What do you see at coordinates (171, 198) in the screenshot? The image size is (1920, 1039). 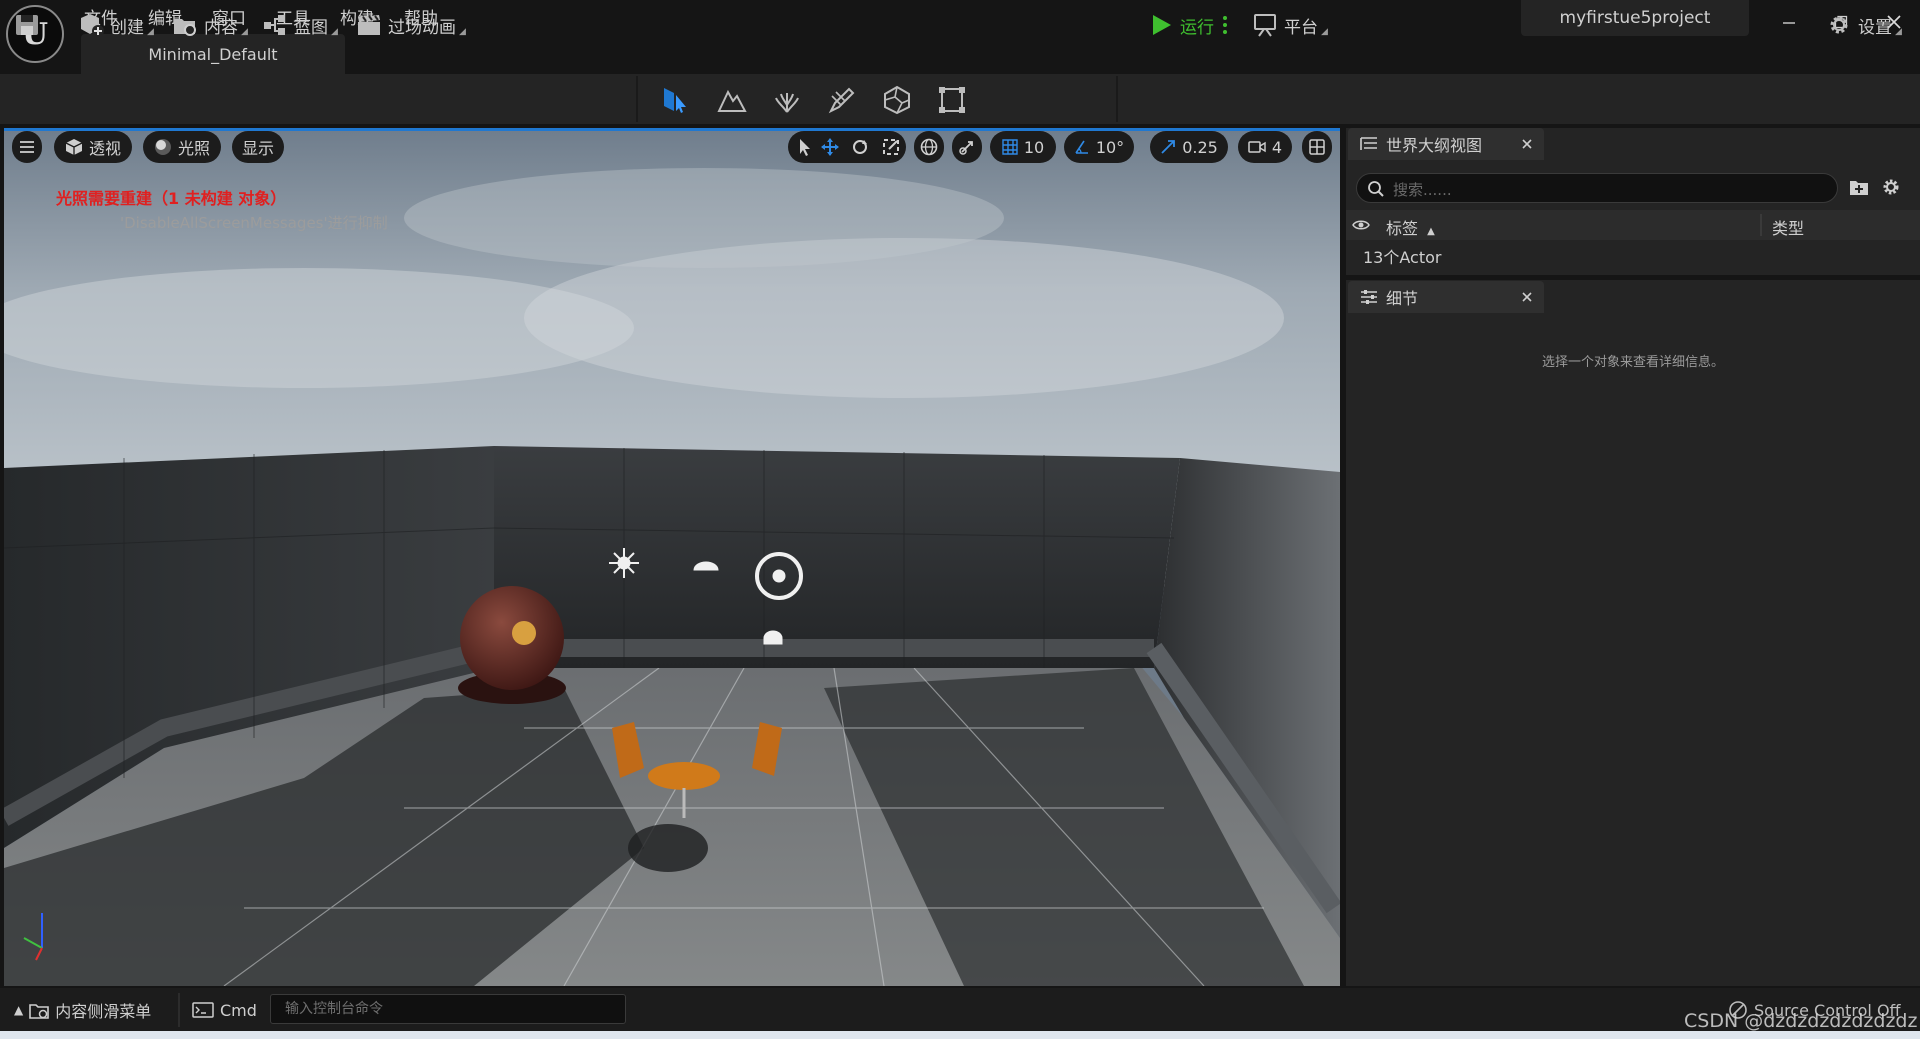 I see `lighting-rebuild-warning: 光照需要重建（1 未构建 对象）` at bounding box center [171, 198].